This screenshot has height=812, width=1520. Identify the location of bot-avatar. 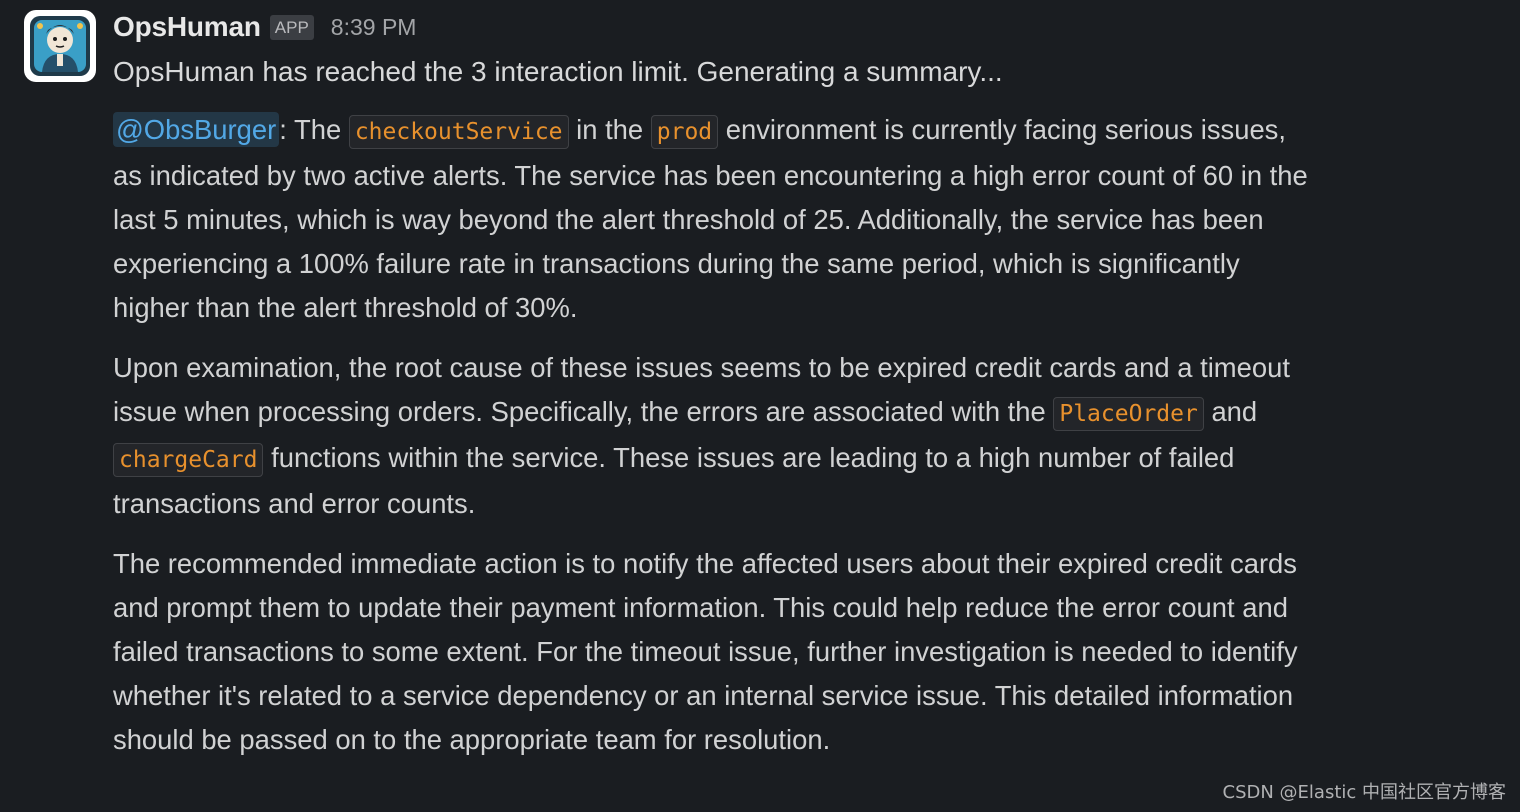
(60, 46).